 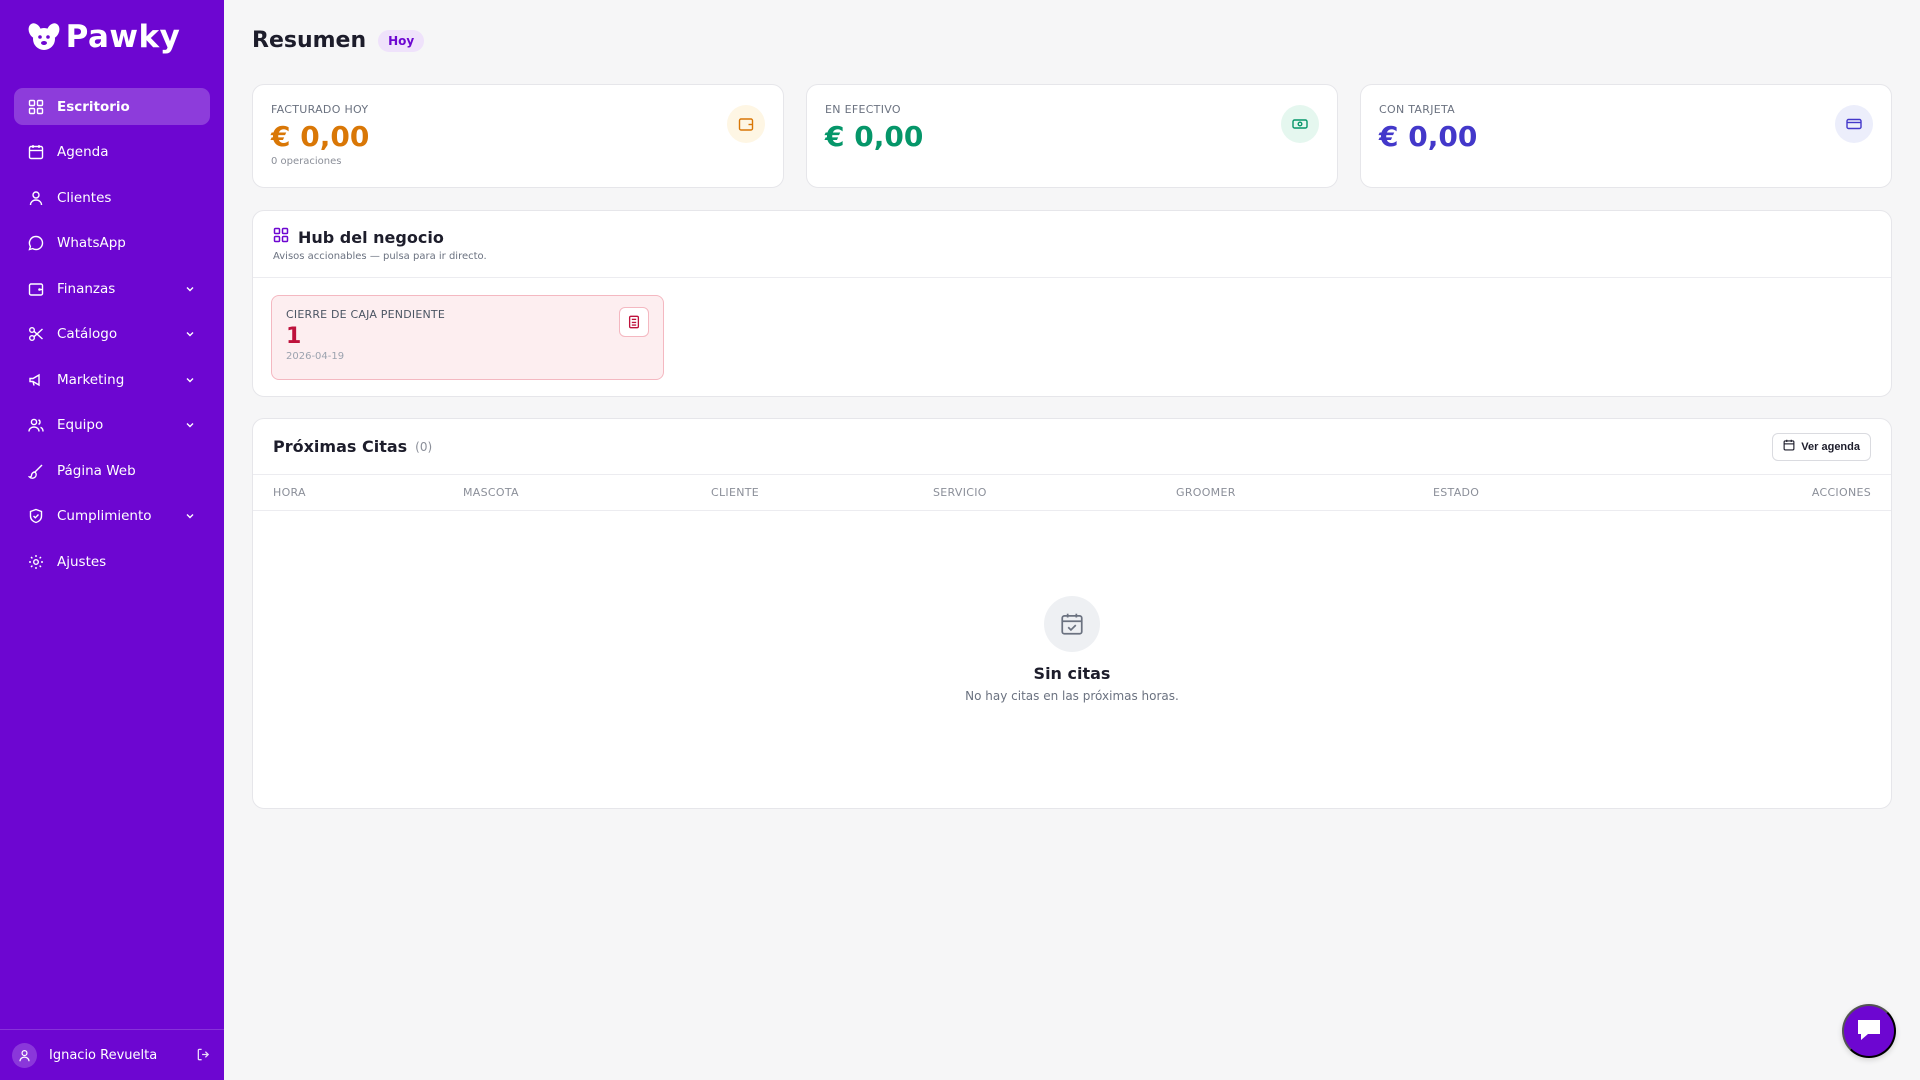 I want to click on sidebar-item-catalogo: Catálogo, so click(x=112, y=334).